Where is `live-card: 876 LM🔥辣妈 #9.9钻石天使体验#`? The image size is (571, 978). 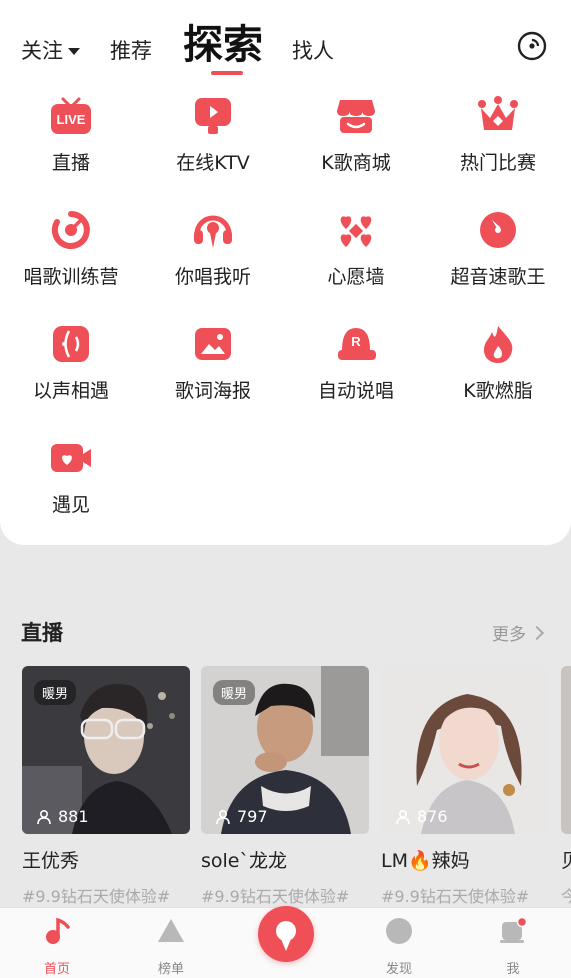 live-card: 876 LM🔥辣妈 #9.9钻石天使体验# is located at coordinates (465, 786).